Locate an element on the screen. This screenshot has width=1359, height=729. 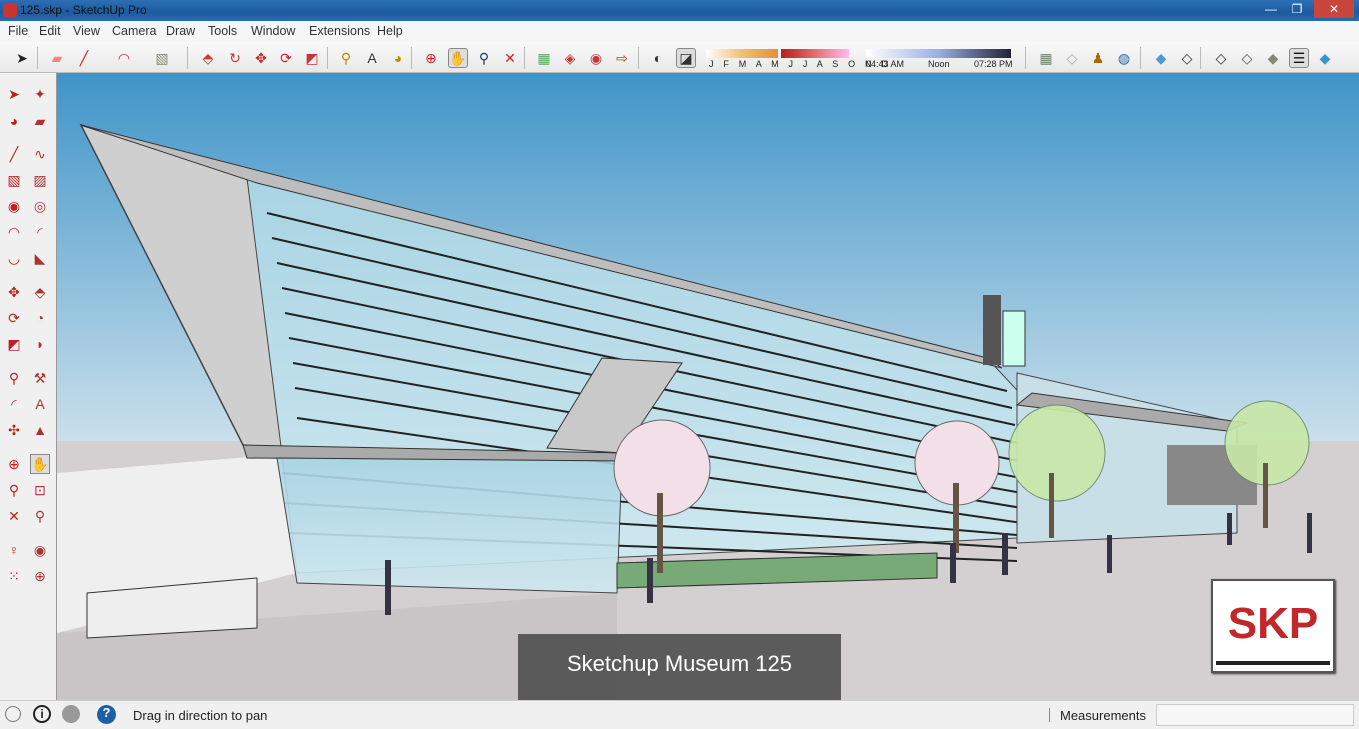
layout-tool-icon: ⇨ is located at coordinates (622, 58).